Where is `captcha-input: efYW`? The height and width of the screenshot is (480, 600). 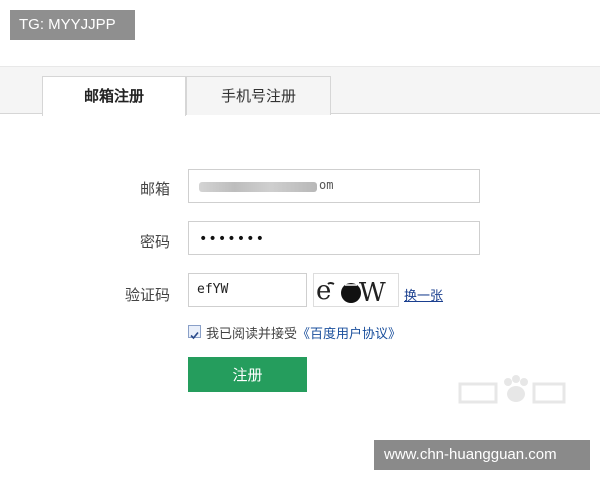
captcha-input: efYW is located at coordinates (247, 290).